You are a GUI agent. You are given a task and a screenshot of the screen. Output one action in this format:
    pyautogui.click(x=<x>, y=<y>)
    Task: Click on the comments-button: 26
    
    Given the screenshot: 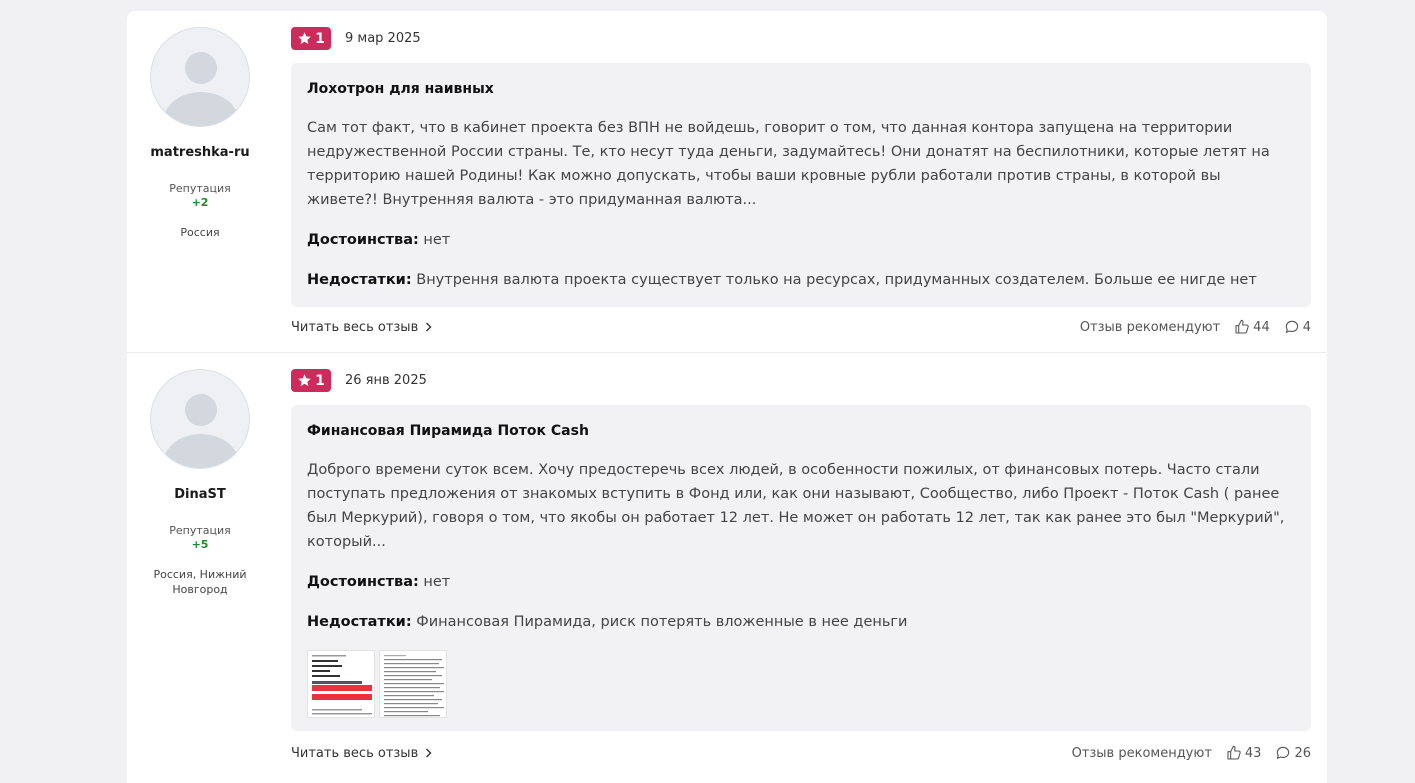 What is the action you would take?
    pyautogui.click(x=1293, y=753)
    